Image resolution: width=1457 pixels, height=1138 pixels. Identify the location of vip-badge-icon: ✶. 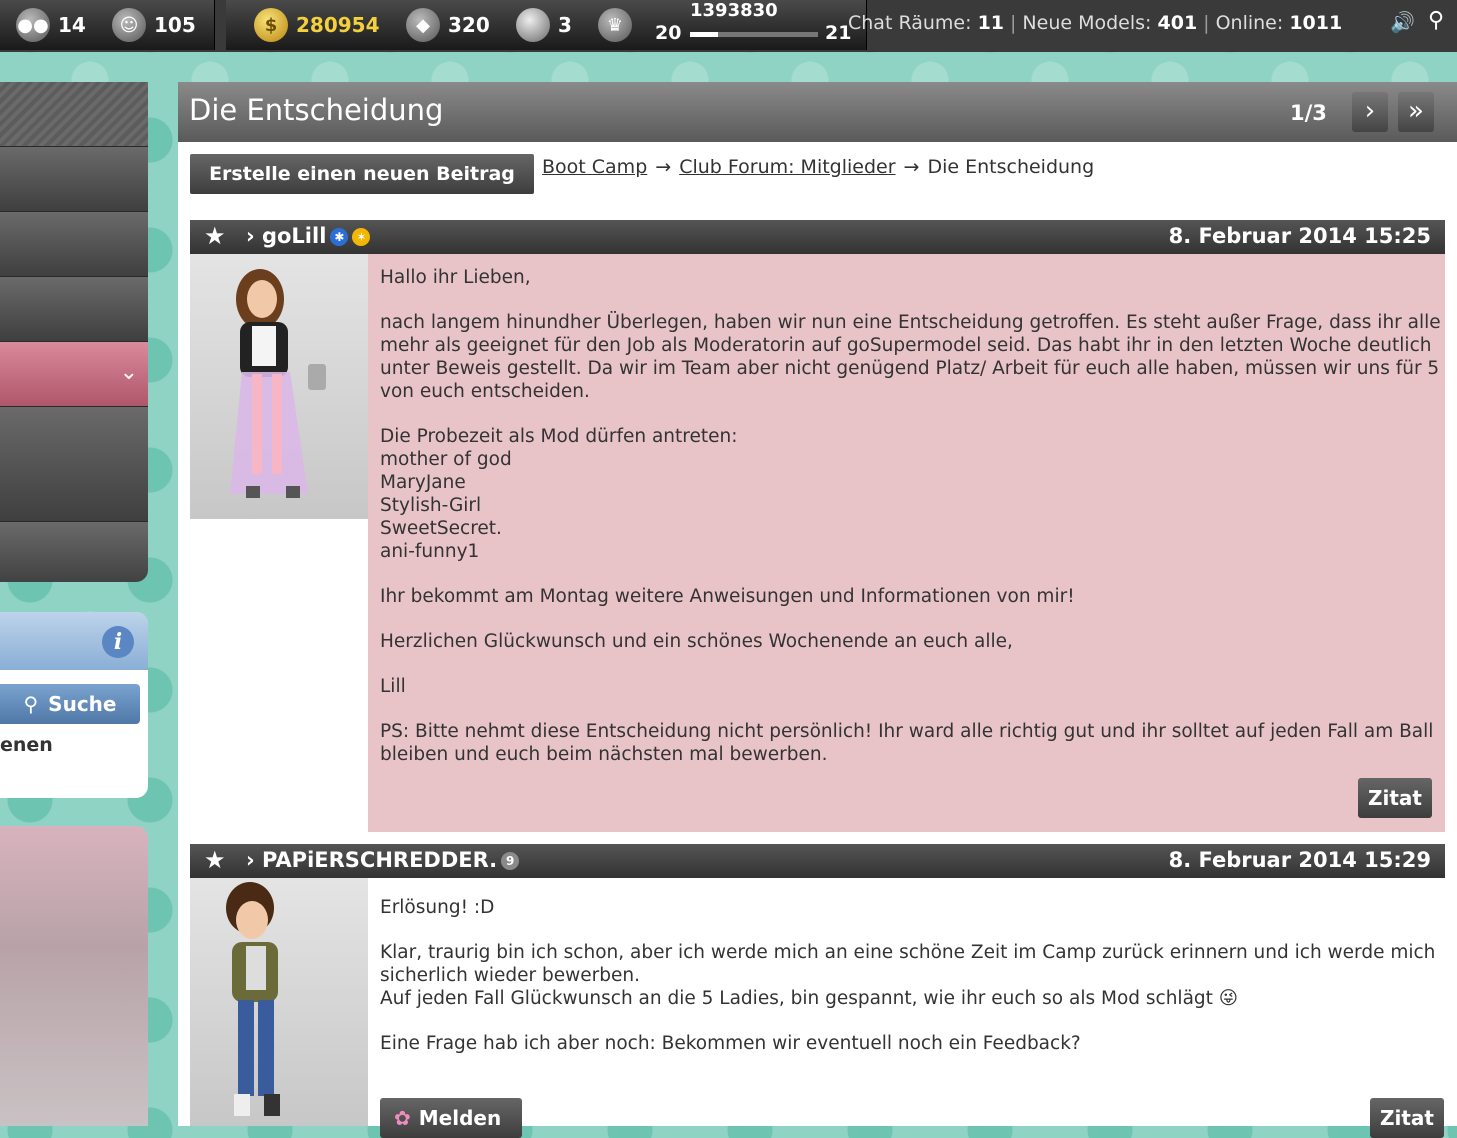
(361, 237).